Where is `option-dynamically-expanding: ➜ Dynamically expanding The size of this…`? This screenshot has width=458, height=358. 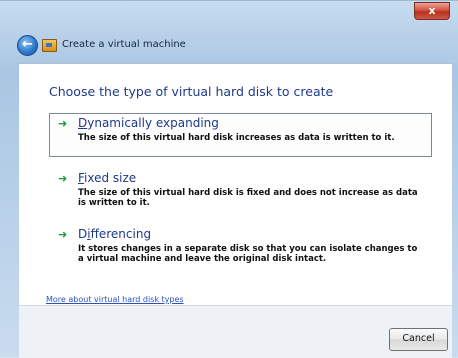 option-dynamically-expanding: ➜ Dynamically expanding The size of this… is located at coordinates (240, 135).